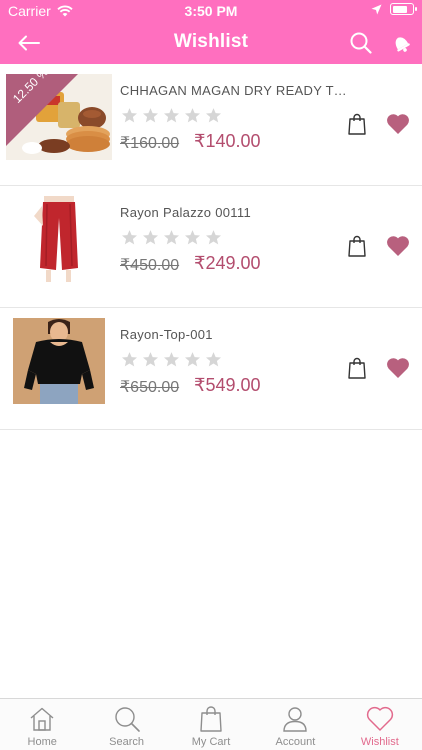 The height and width of the screenshot is (750, 422). I want to click on tab-my-cart: My Cart, so click(211, 724).